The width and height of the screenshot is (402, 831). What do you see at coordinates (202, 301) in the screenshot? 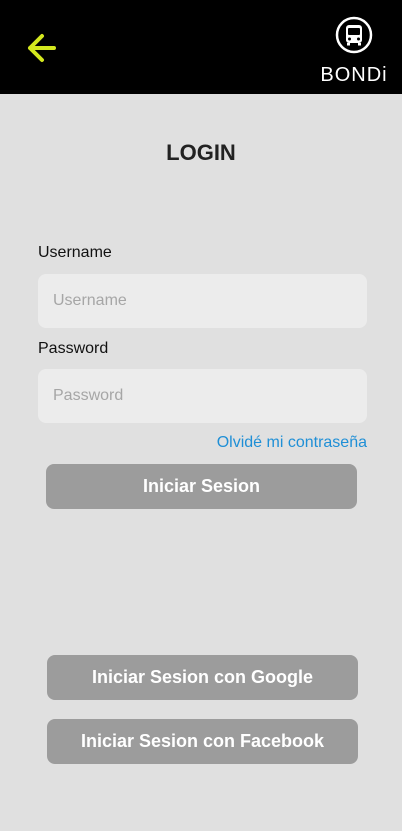
I see `username-input` at bounding box center [202, 301].